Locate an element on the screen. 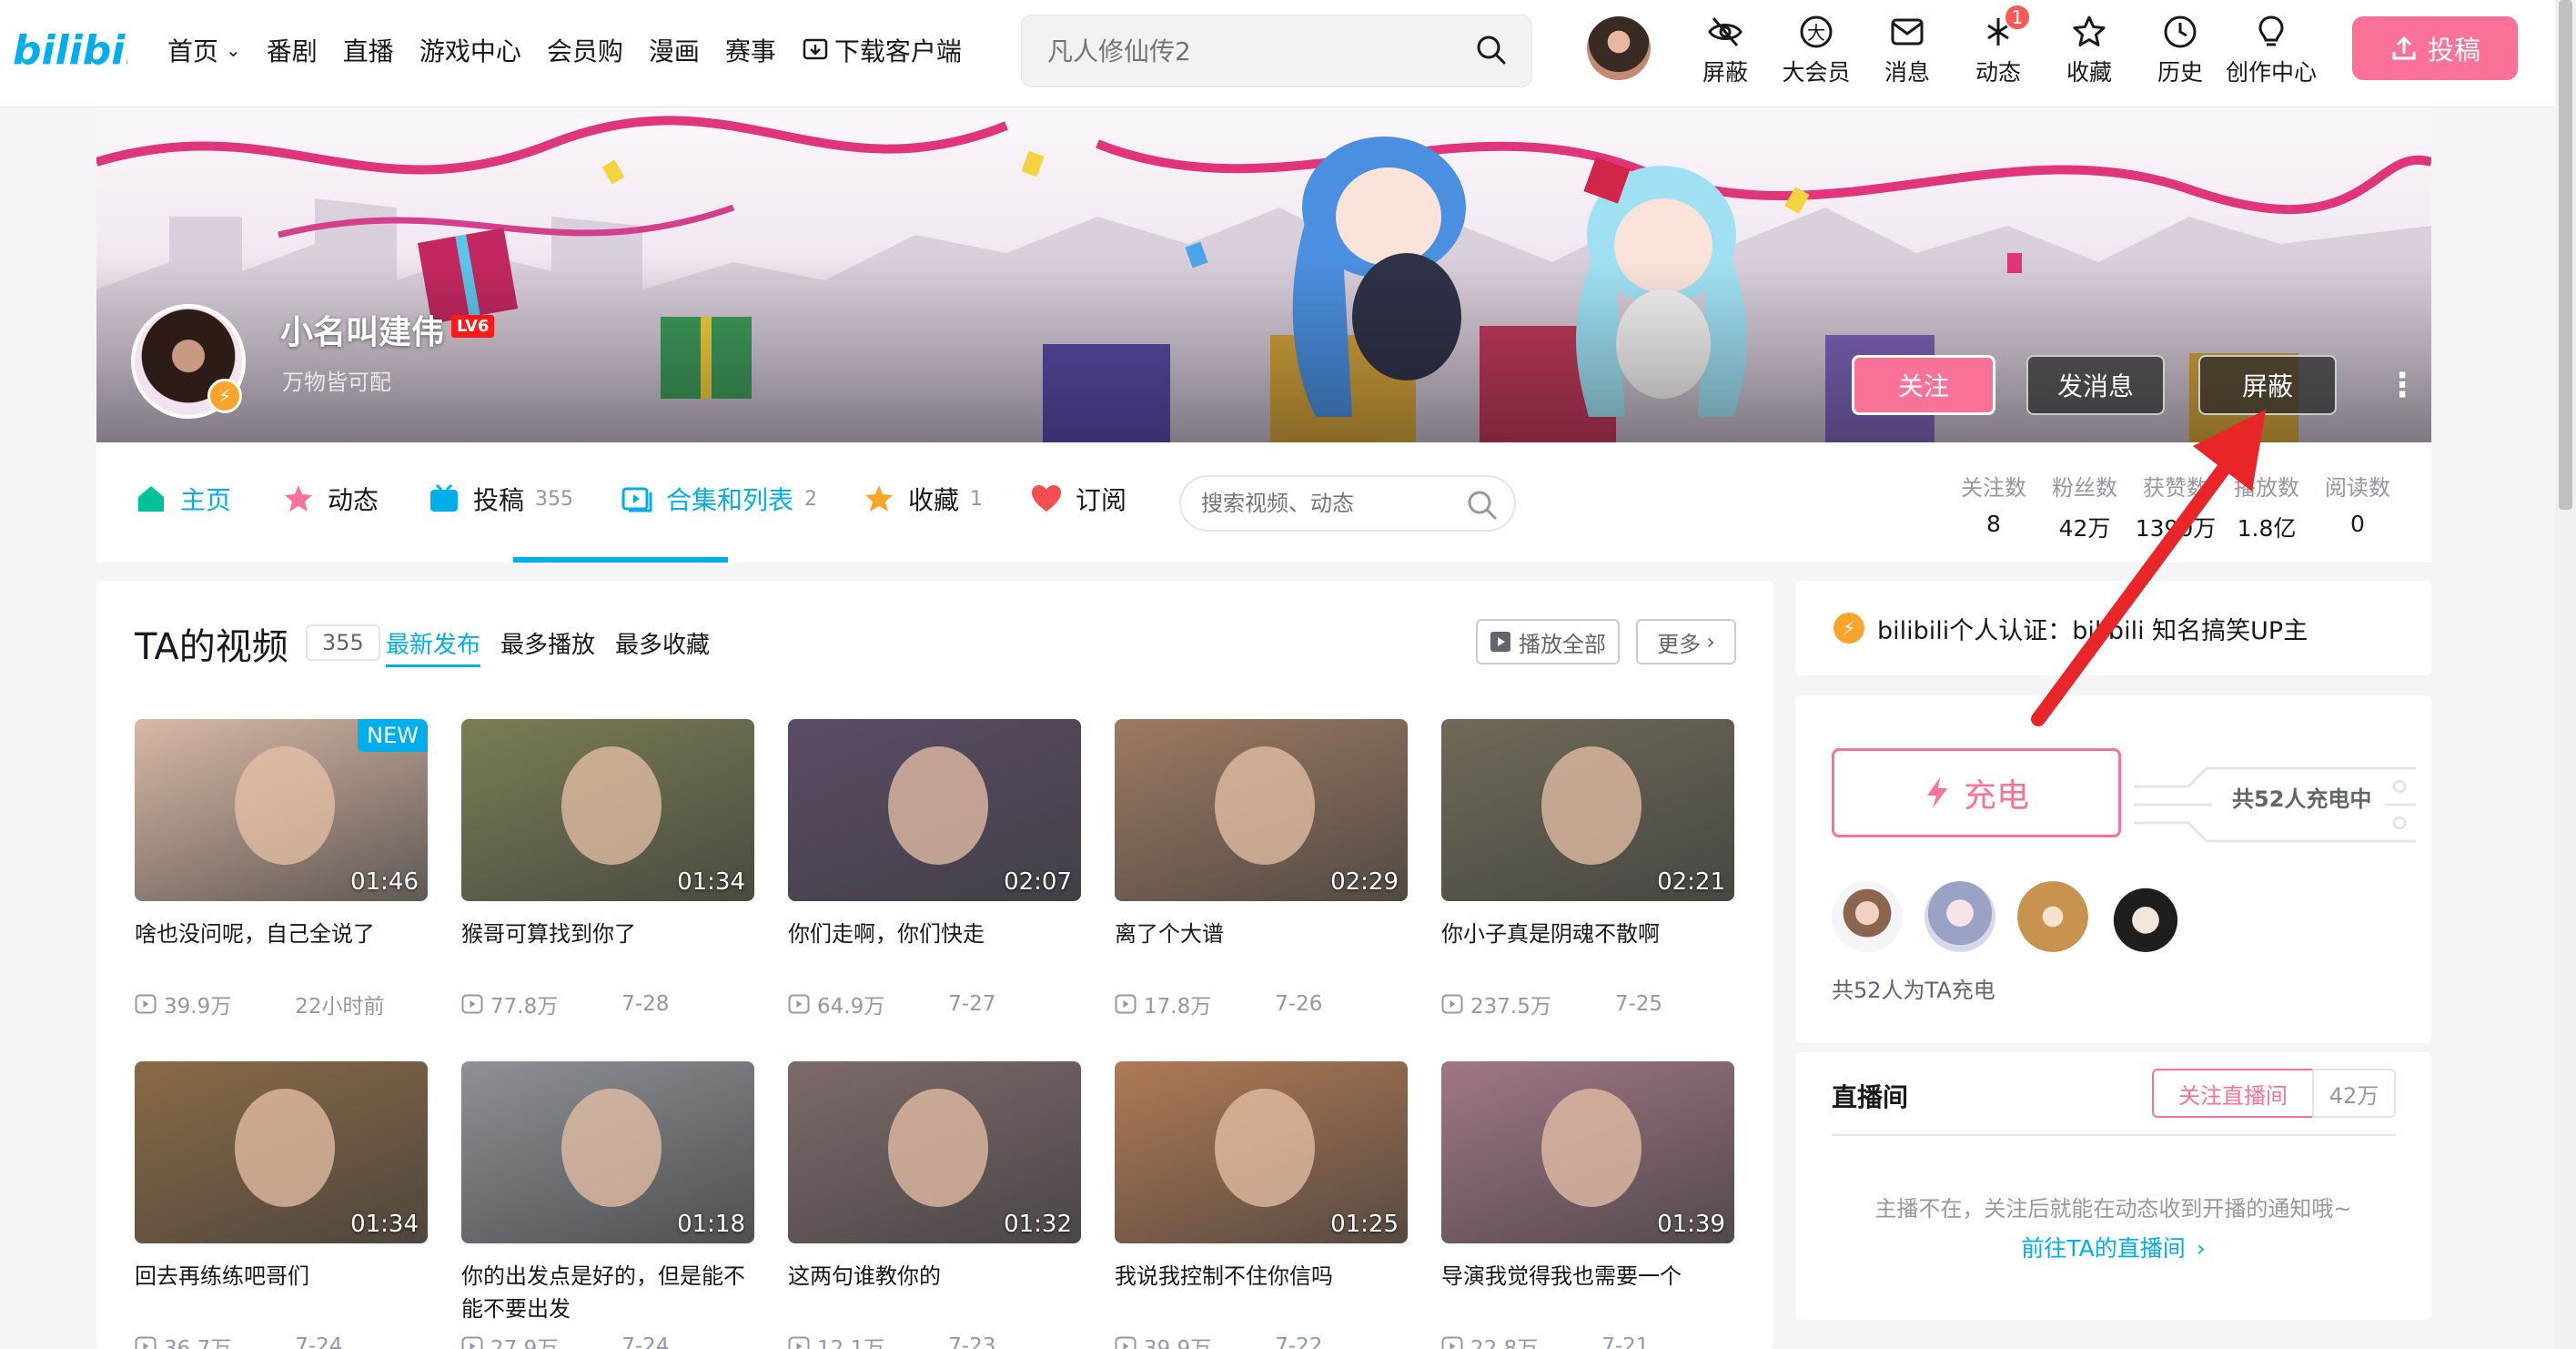 This screenshot has width=2576, height=1349. nav-game-center: 游戏中心 is located at coordinates (470, 50).